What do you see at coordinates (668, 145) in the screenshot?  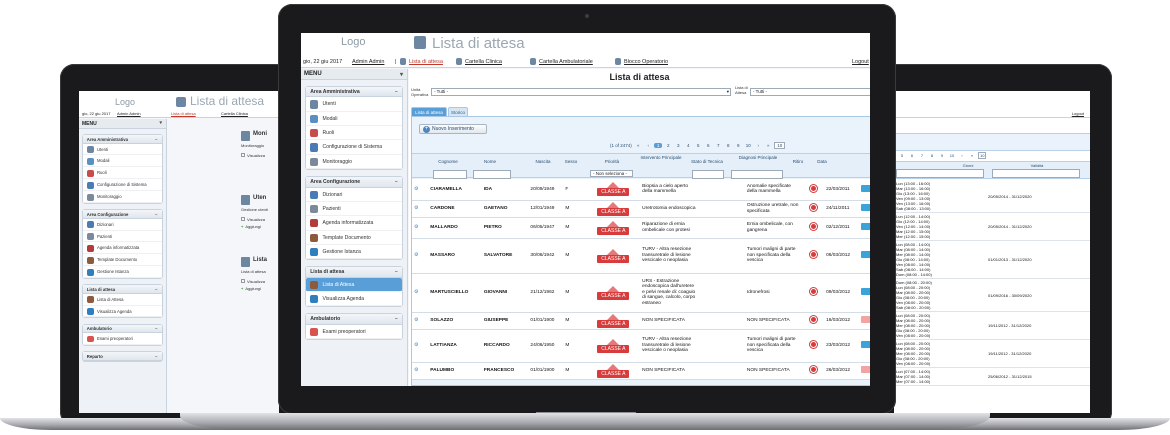 I see `pager-page: 2` at bounding box center [668, 145].